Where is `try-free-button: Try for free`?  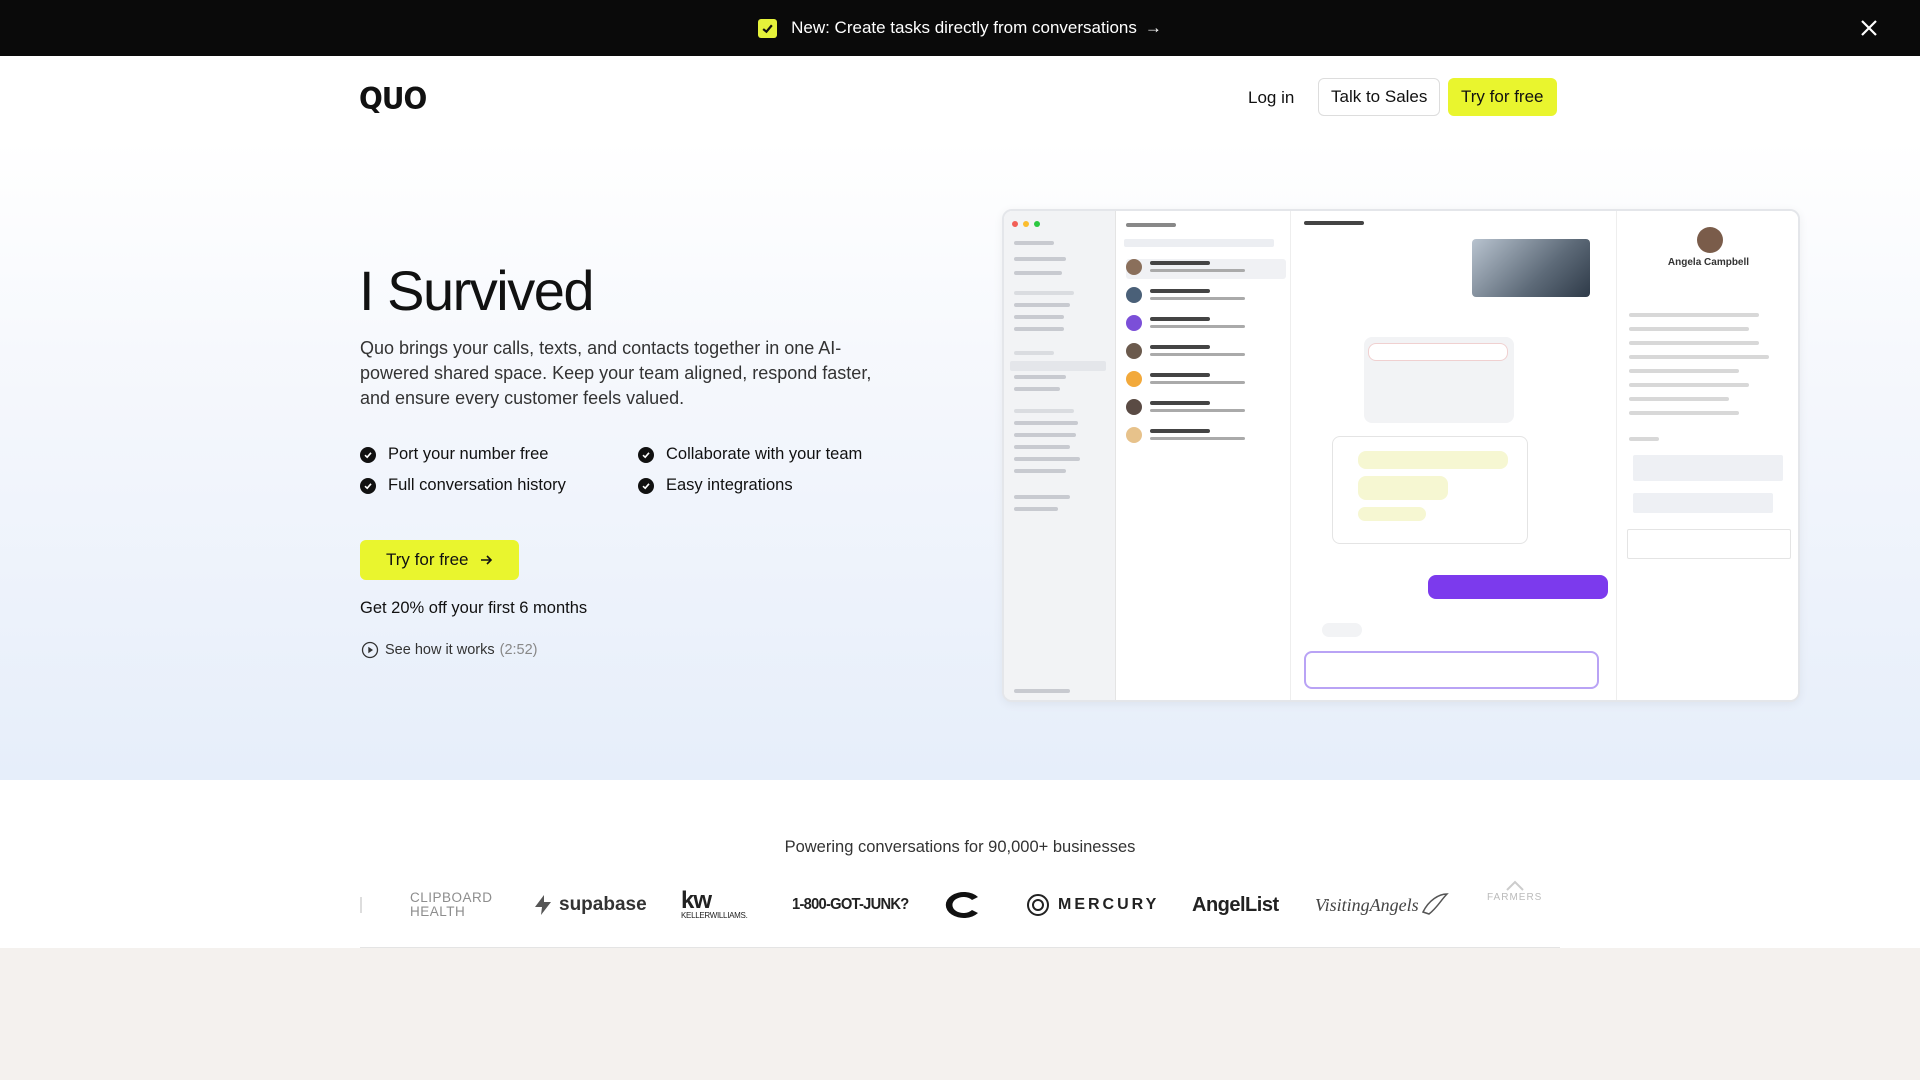 try-free-button: Try for free is located at coordinates (1502, 97).